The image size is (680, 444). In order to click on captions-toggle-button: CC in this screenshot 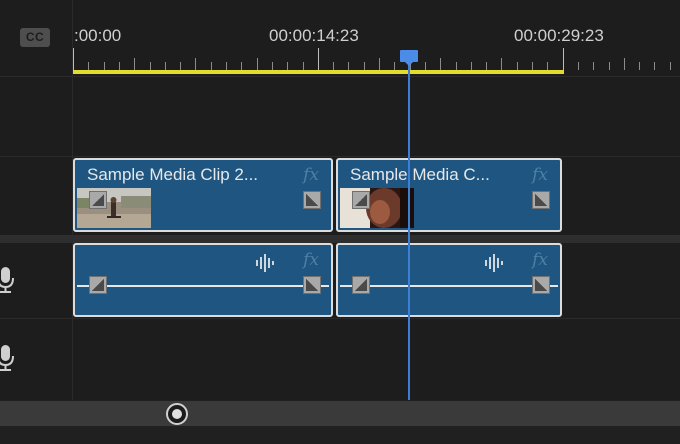, I will do `click(35, 37)`.